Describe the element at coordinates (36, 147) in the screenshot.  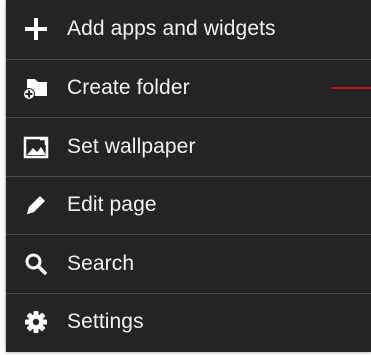
I see `wallpaper-icon` at that location.